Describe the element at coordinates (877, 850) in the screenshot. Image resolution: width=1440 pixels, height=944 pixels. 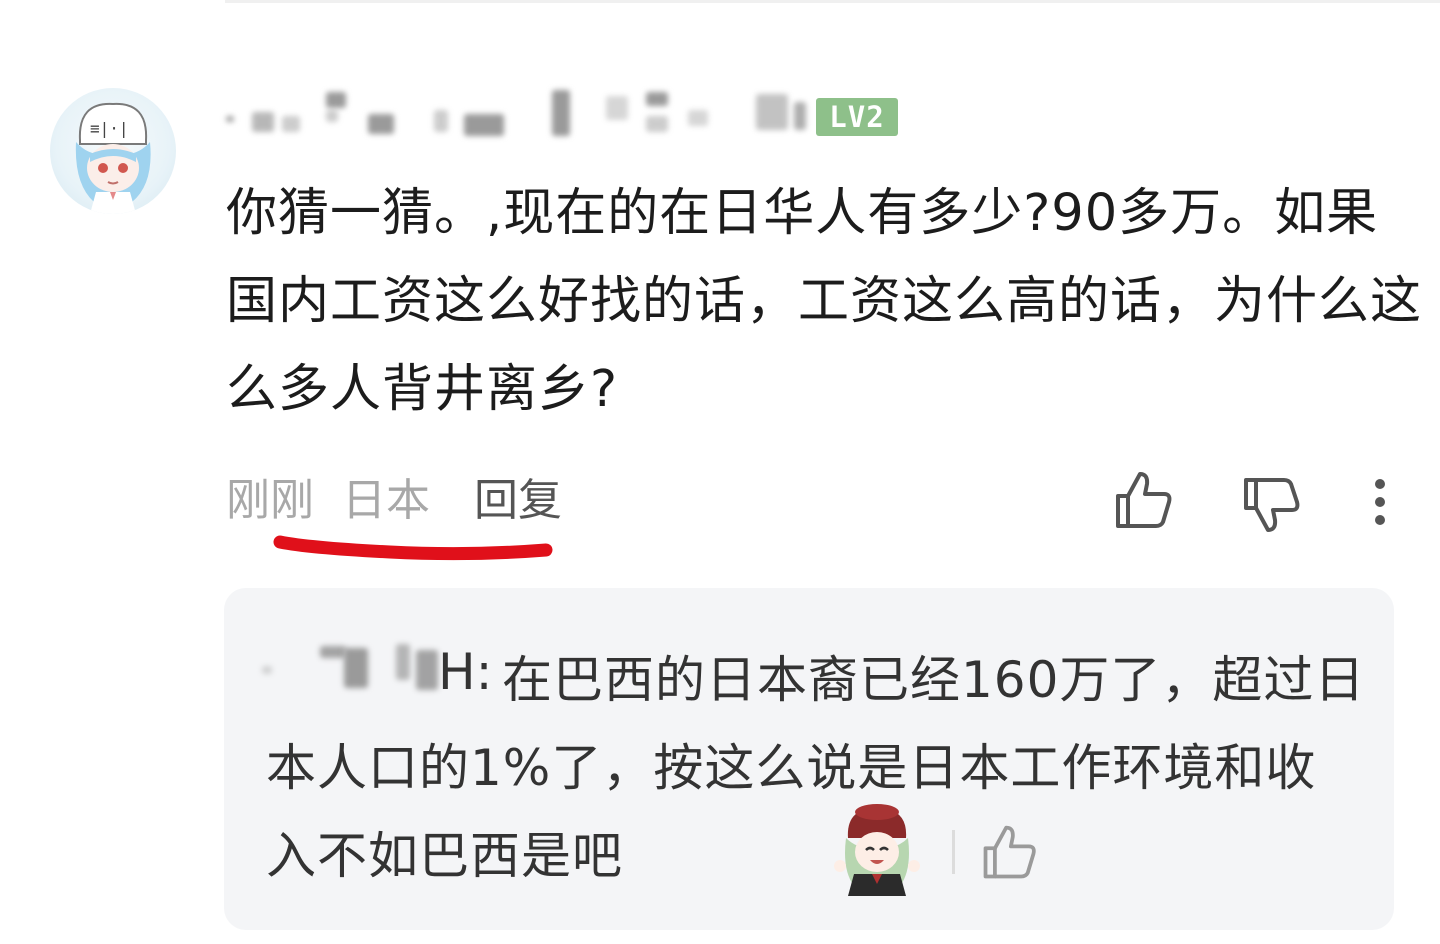
I see `anime-girl-sticker` at that location.